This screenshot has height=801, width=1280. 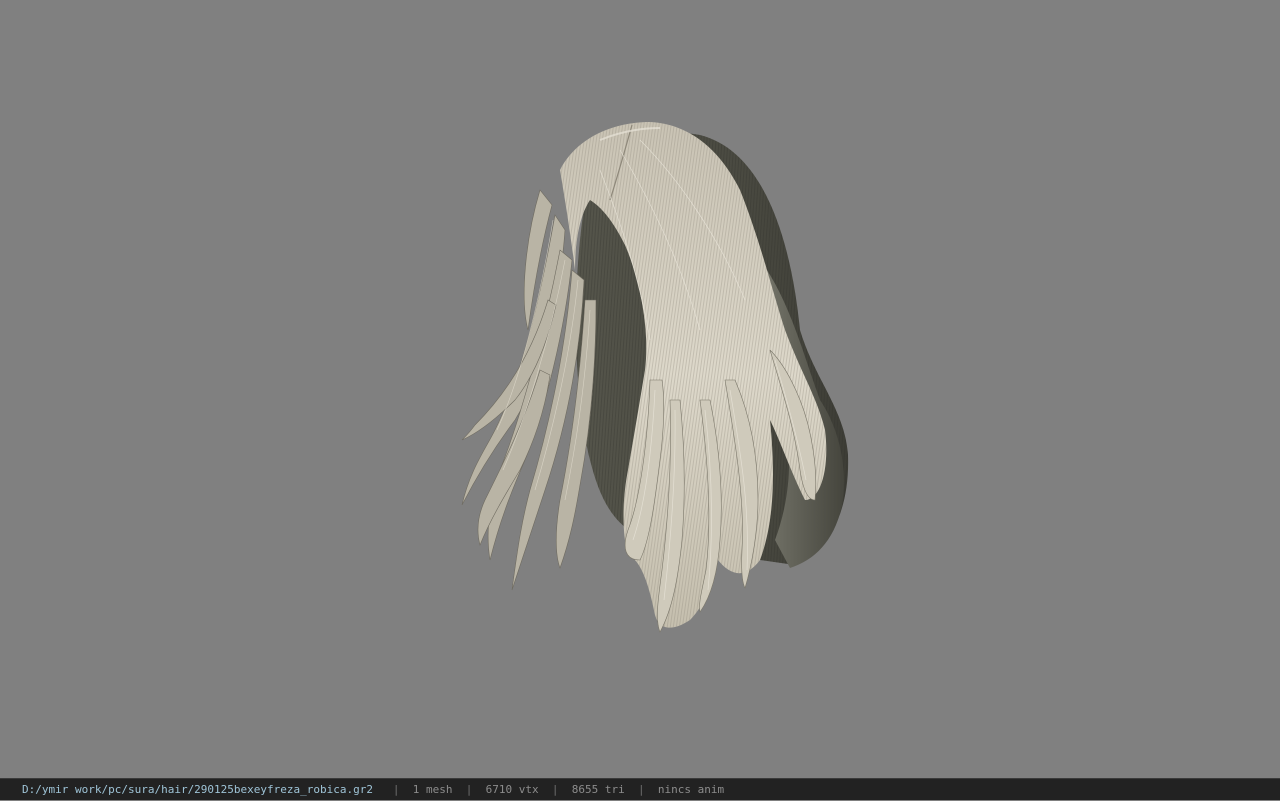 I want to click on mesh-count: 1 mesh, so click(x=432, y=789).